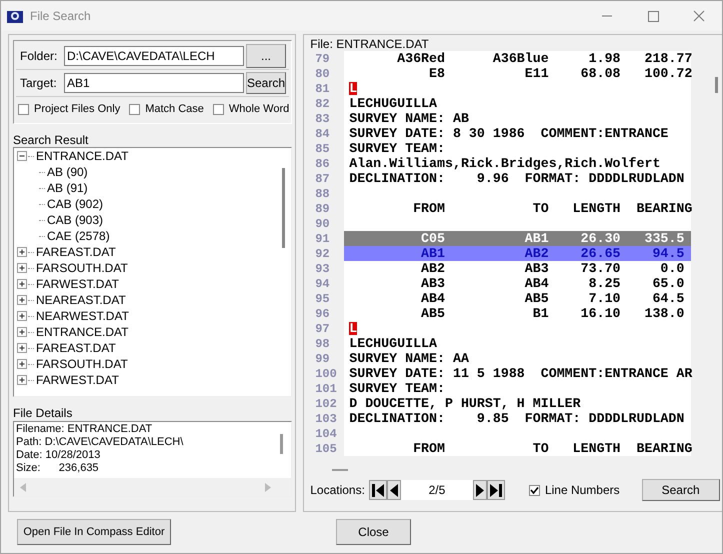  What do you see at coordinates (370, 44) in the screenshot?
I see `file-label: File: ENTRANCE.DAT` at bounding box center [370, 44].